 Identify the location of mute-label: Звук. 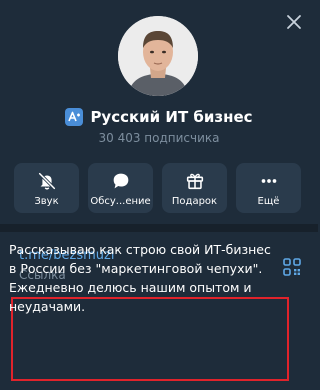
(46, 201).